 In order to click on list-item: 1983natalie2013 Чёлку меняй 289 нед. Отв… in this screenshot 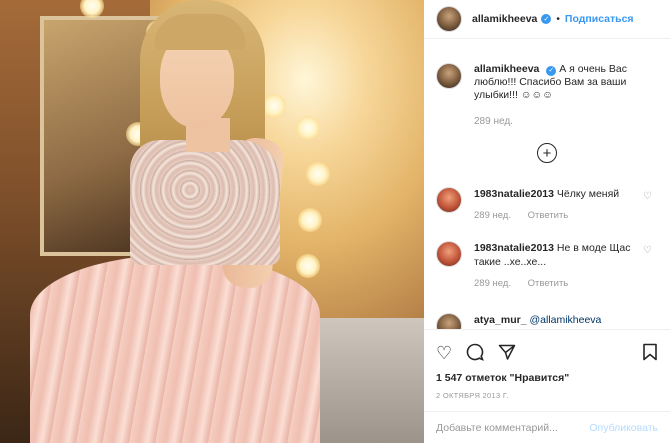, I will do `click(550, 205)`.